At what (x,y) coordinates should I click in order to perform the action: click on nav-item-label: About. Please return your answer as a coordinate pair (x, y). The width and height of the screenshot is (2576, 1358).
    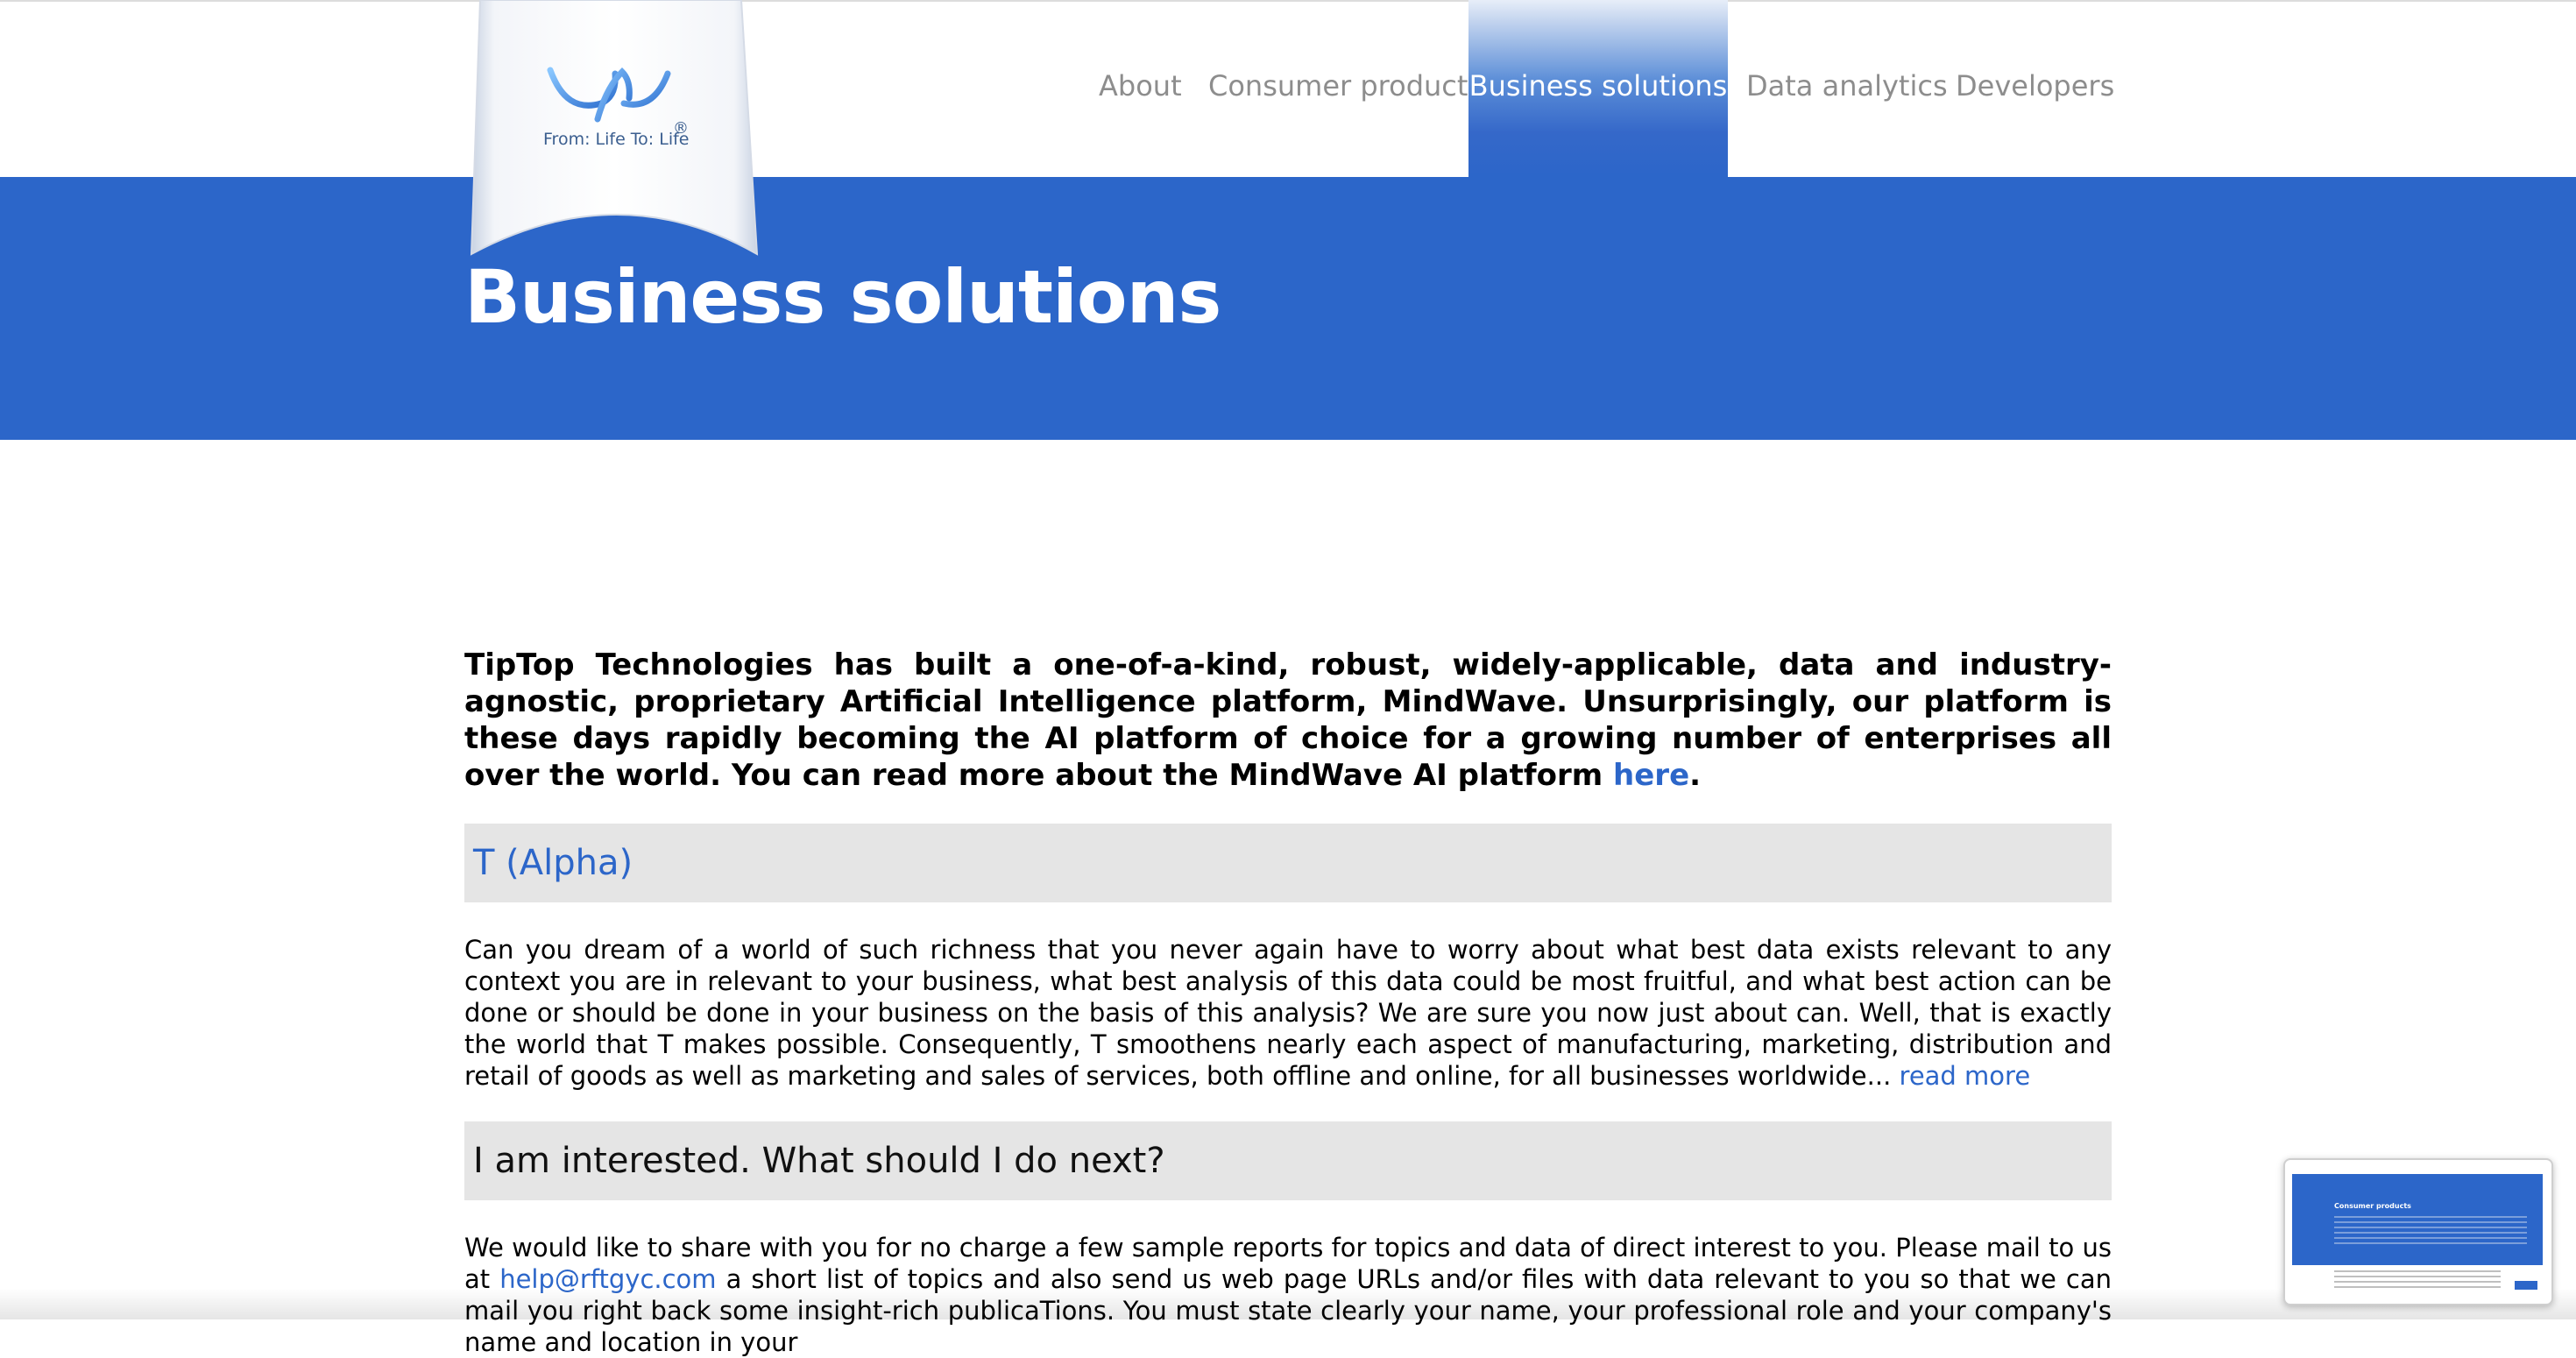
    Looking at the image, I should click on (1140, 86).